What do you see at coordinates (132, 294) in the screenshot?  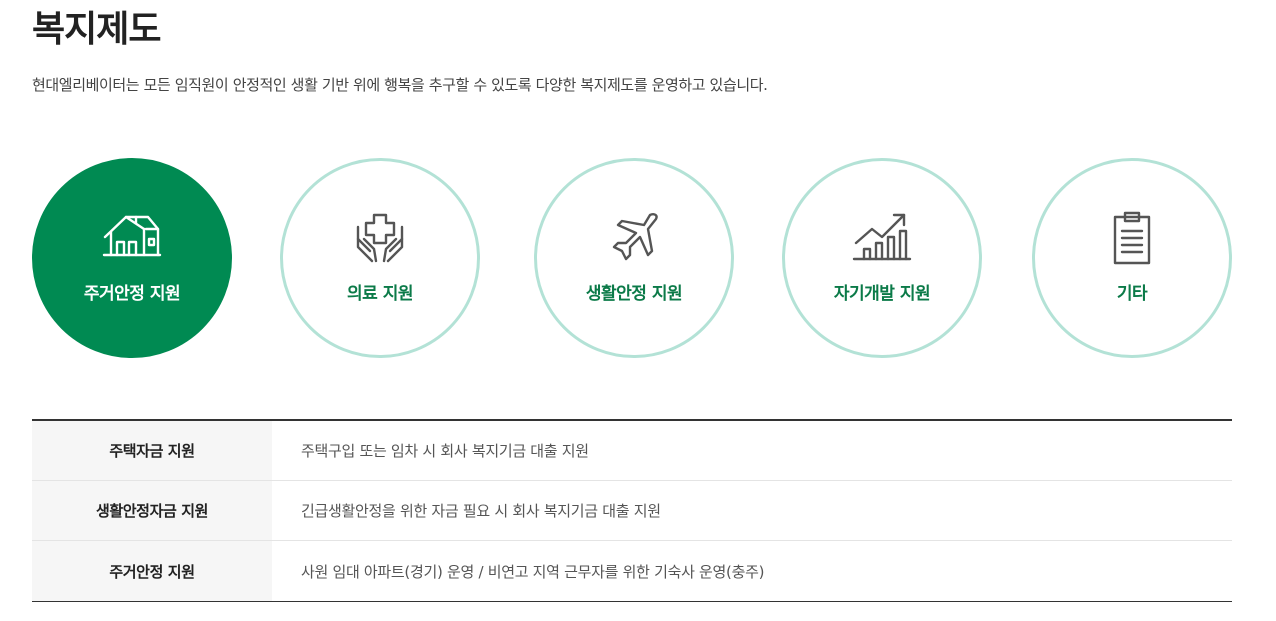 I see `tab-label: 주거안정 지원` at bounding box center [132, 294].